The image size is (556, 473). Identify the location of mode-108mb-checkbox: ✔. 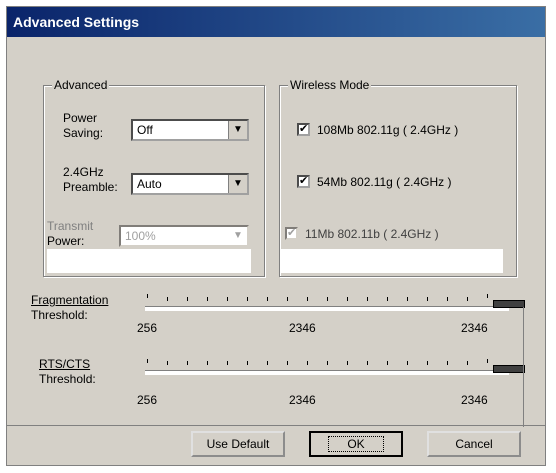
(303, 129).